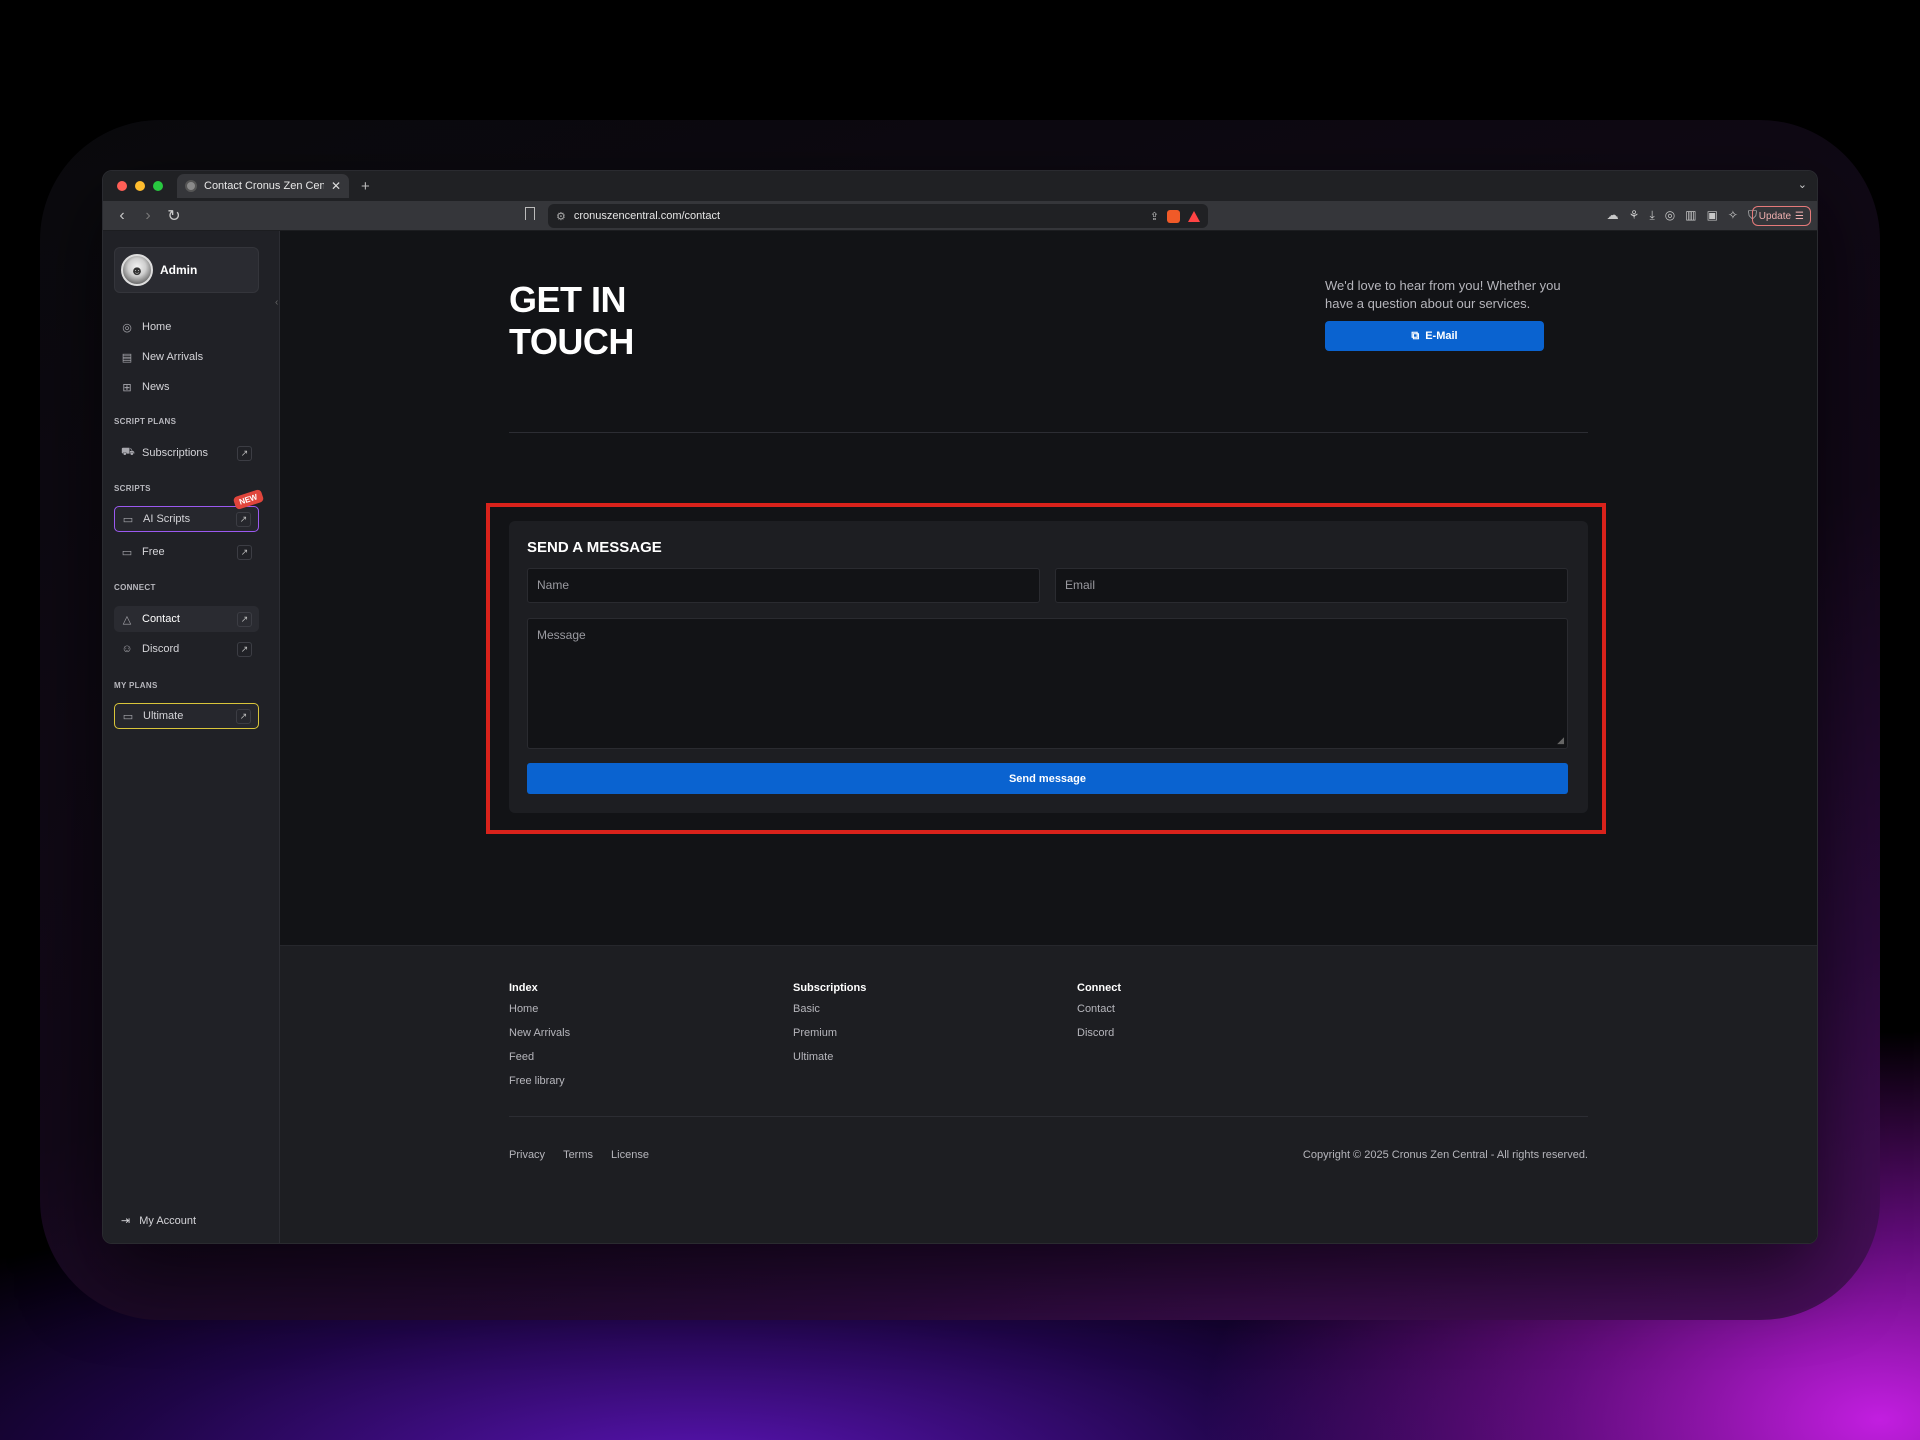  What do you see at coordinates (1194, 216) in the screenshot?
I see `brave-rewards-icon` at bounding box center [1194, 216].